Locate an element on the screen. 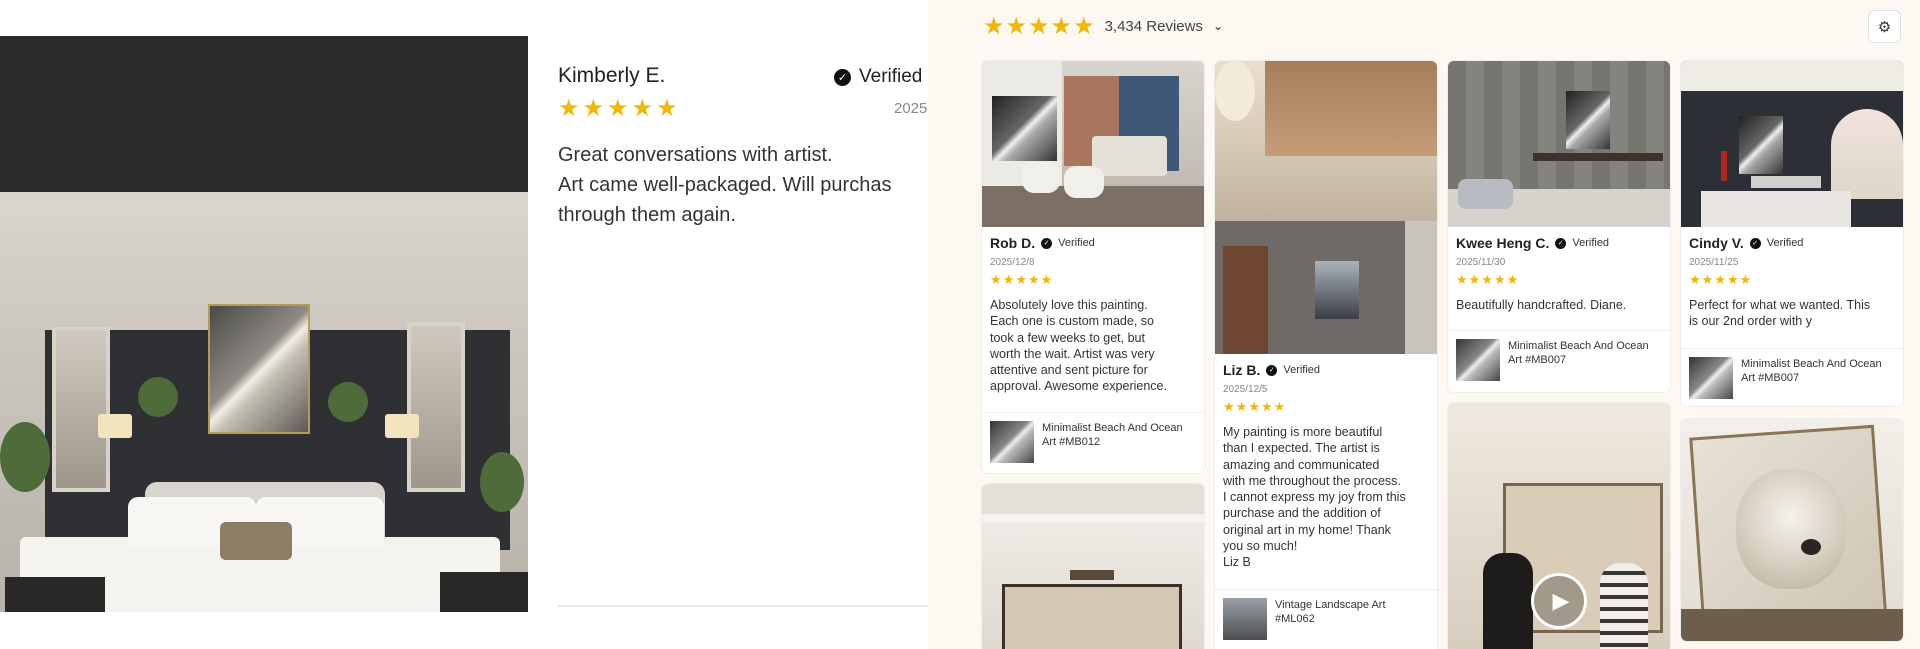  review-date: 2025 is located at coordinates (911, 108).